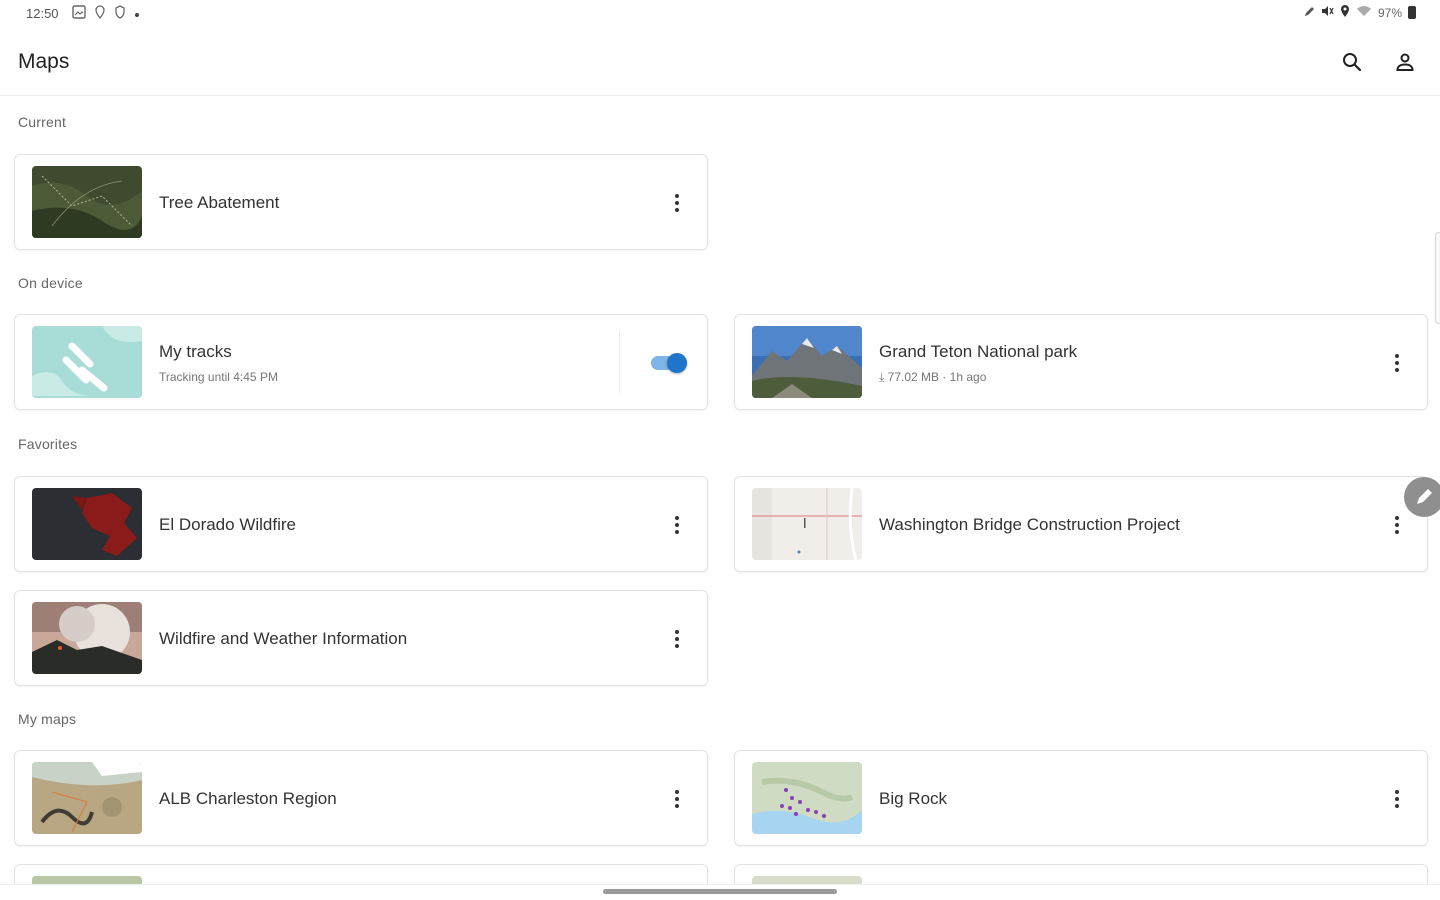 Image resolution: width=1440 pixels, height=900 pixels. I want to click on gesture-nav-handle, so click(720, 891).